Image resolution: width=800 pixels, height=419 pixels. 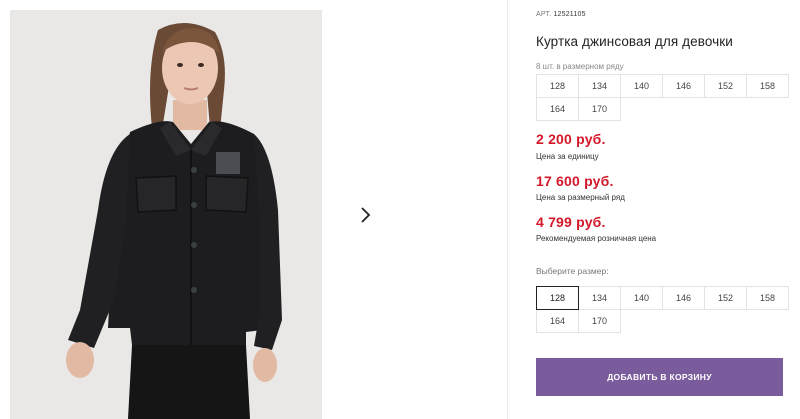 What do you see at coordinates (575, 181) in the screenshot?
I see `pack-price: 17 600 руб.` at bounding box center [575, 181].